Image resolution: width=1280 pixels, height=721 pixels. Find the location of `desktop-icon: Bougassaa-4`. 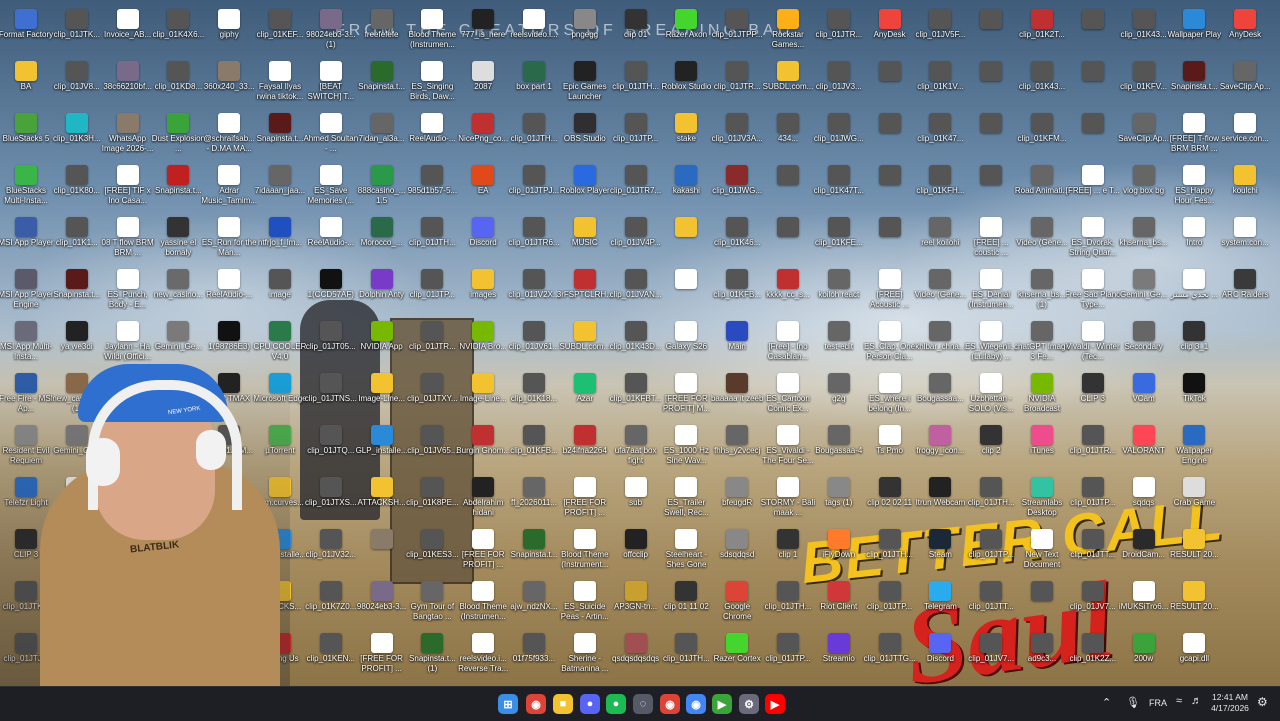

desktop-icon: Bougassaa-4 is located at coordinates (839, 445).